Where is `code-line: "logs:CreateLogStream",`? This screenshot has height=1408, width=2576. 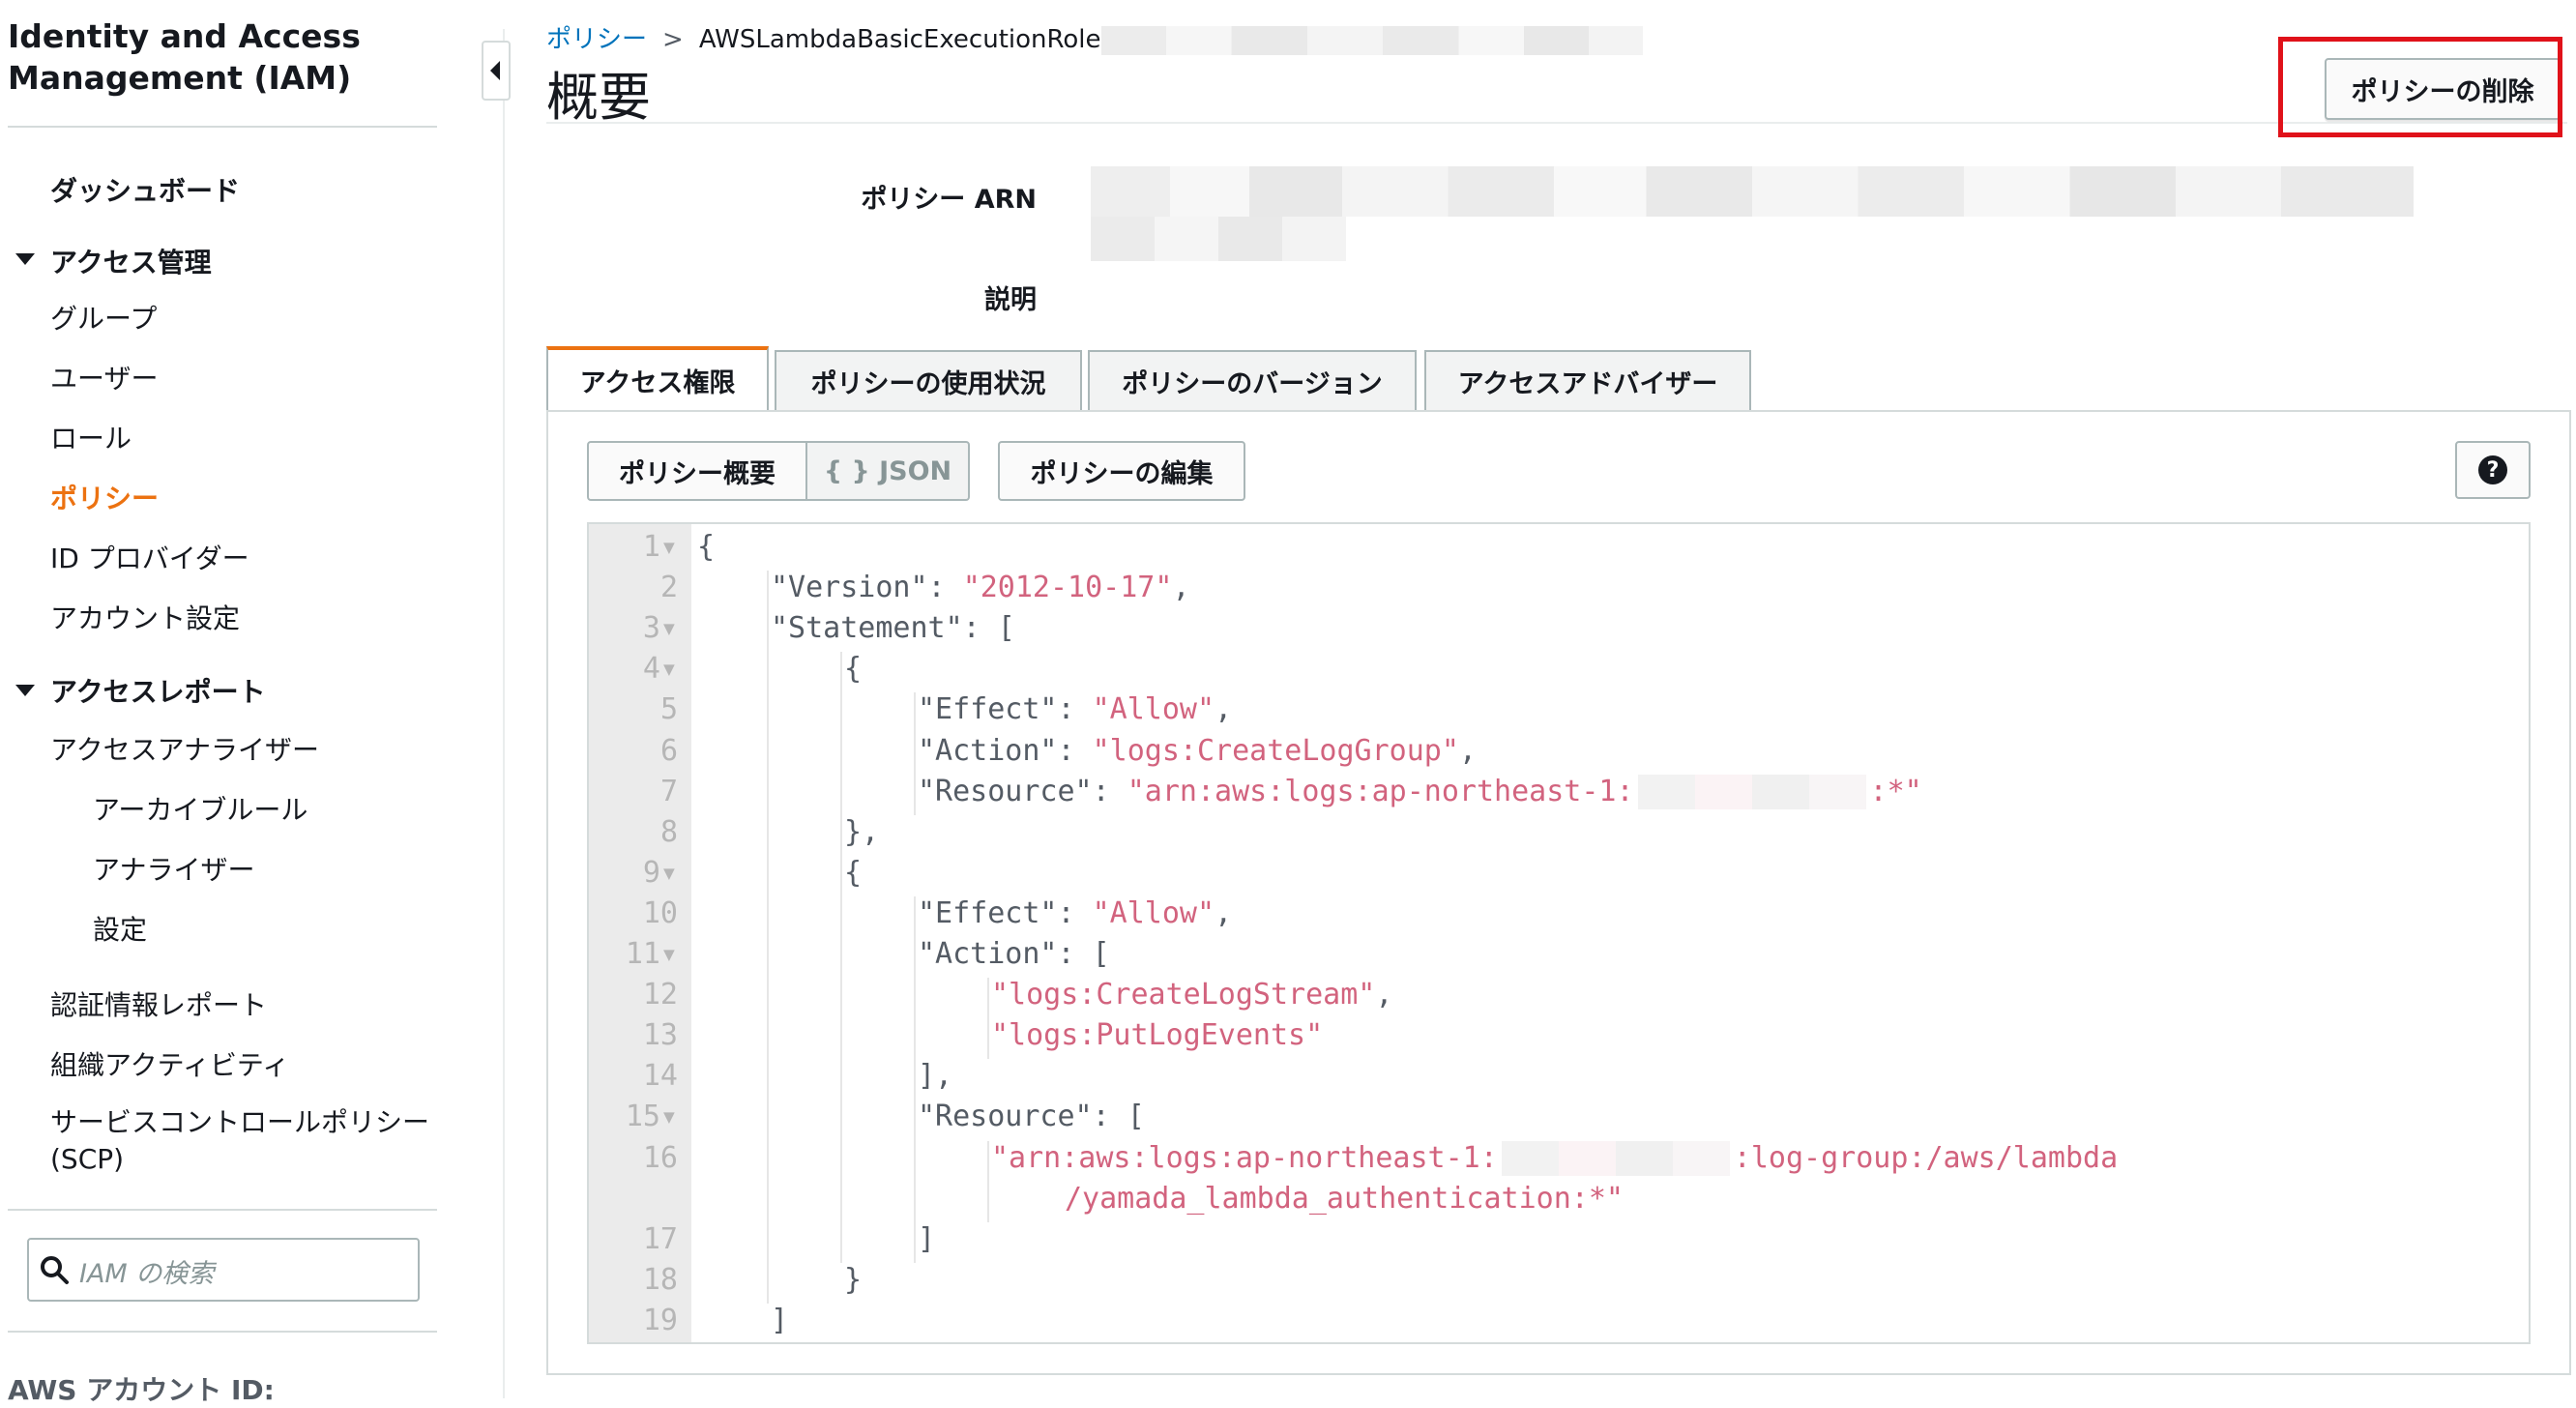
code-line: "logs:CreateLogStream", is located at coordinates (1192, 995).